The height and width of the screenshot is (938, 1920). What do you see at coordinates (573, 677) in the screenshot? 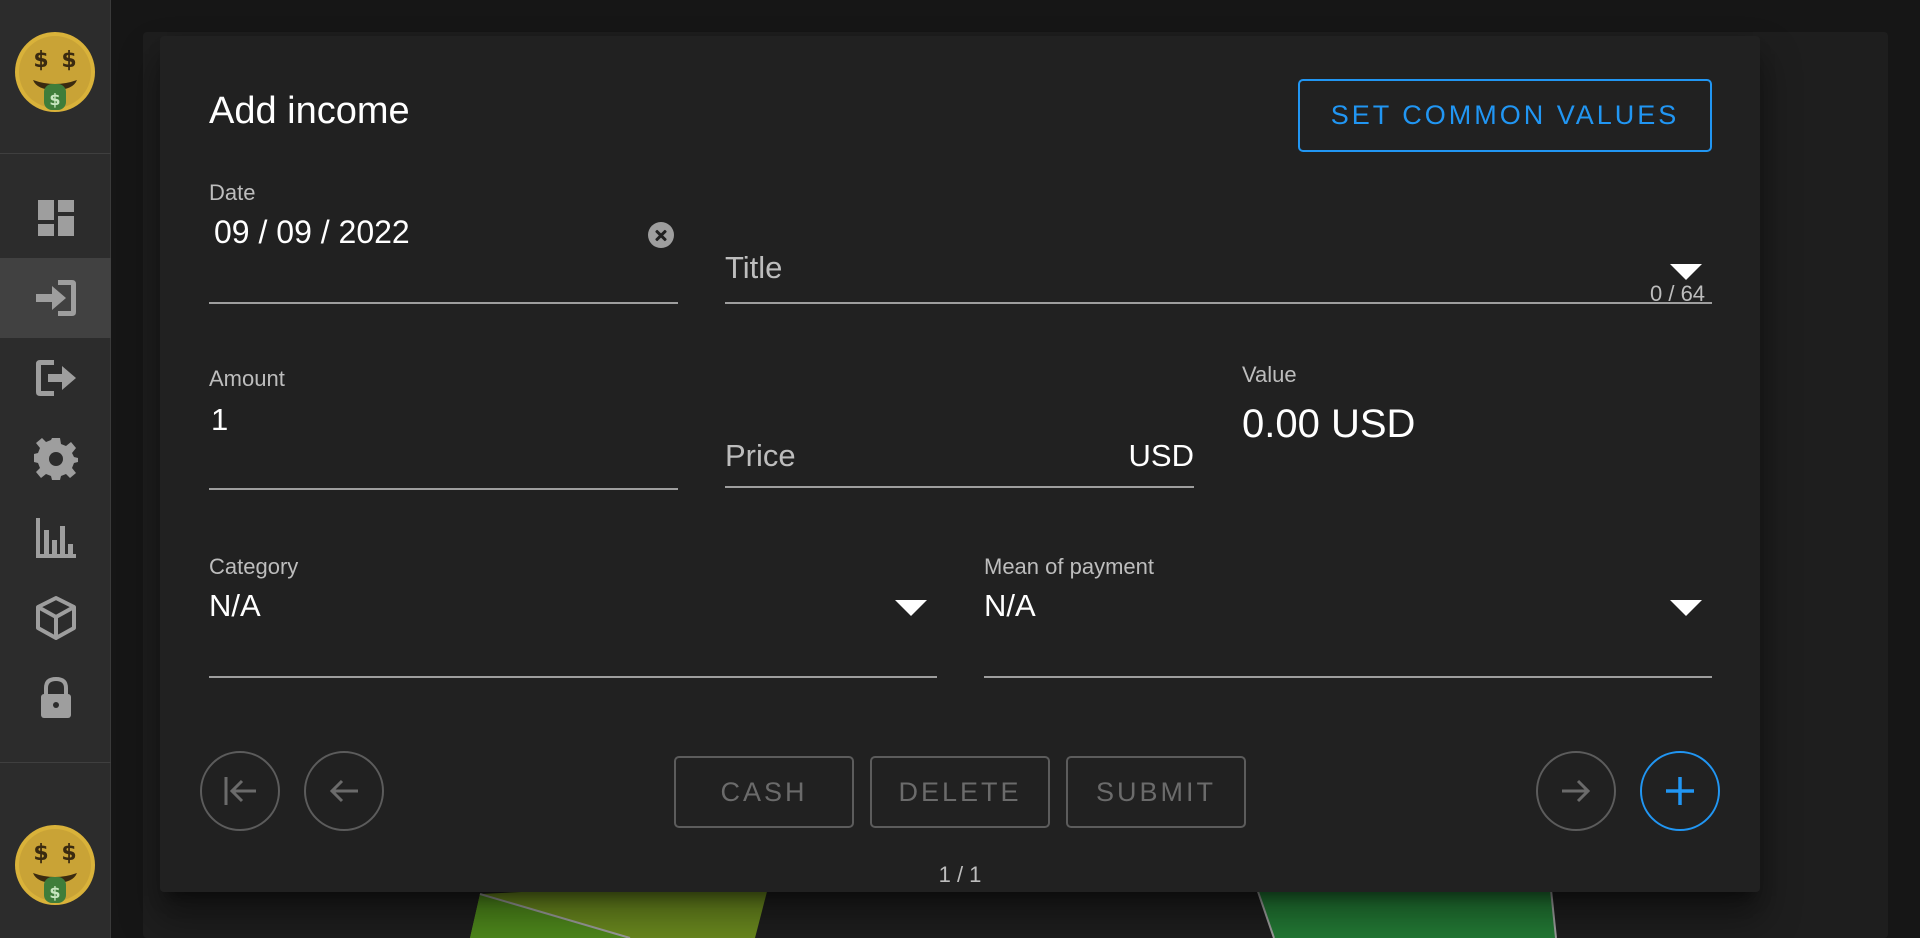
I see `category-underline` at bounding box center [573, 677].